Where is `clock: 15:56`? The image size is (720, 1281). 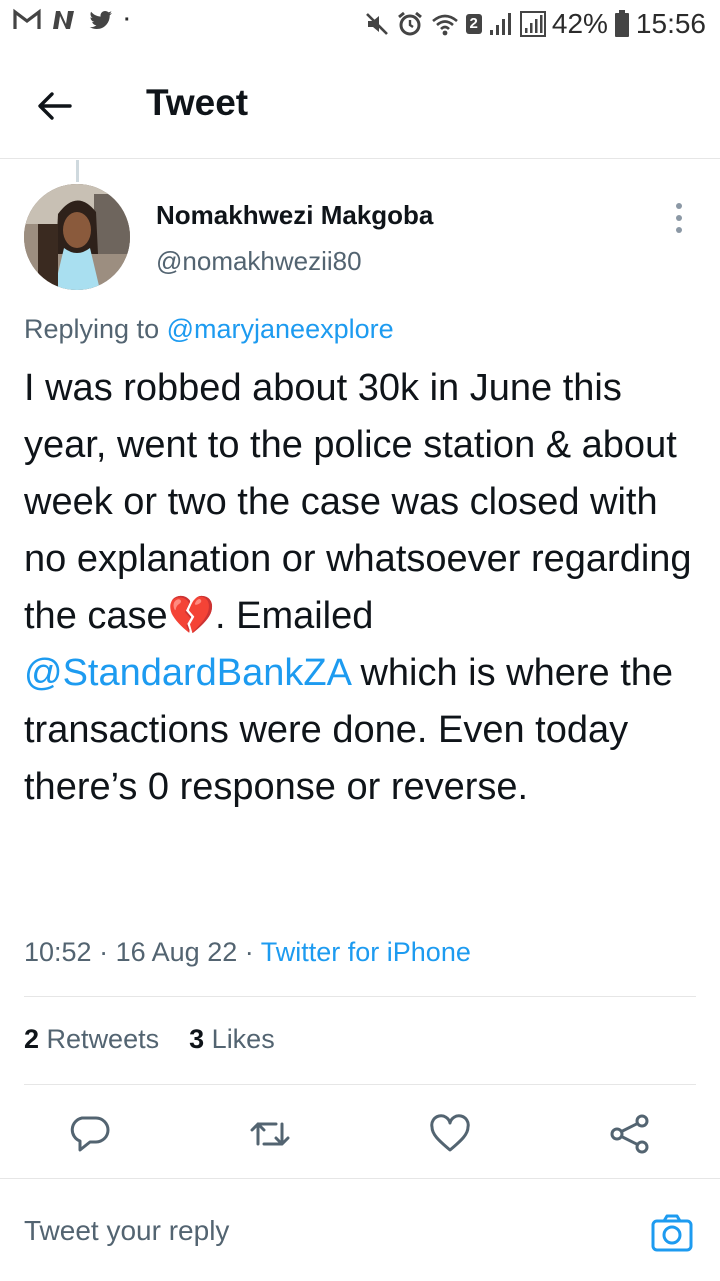 clock: 15:56 is located at coordinates (670, 23).